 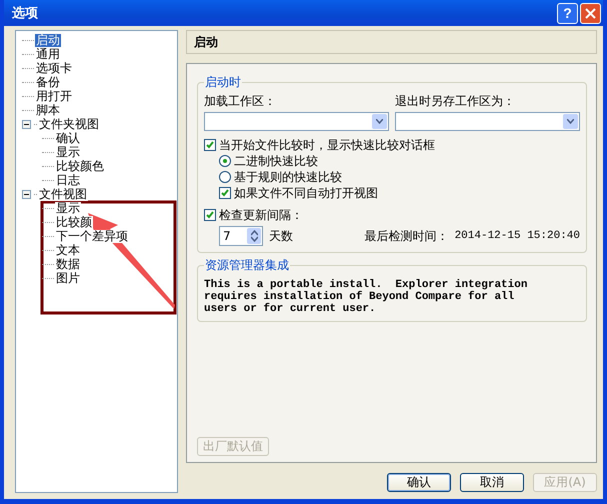 I want to click on help-button: ?, so click(x=567, y=13).